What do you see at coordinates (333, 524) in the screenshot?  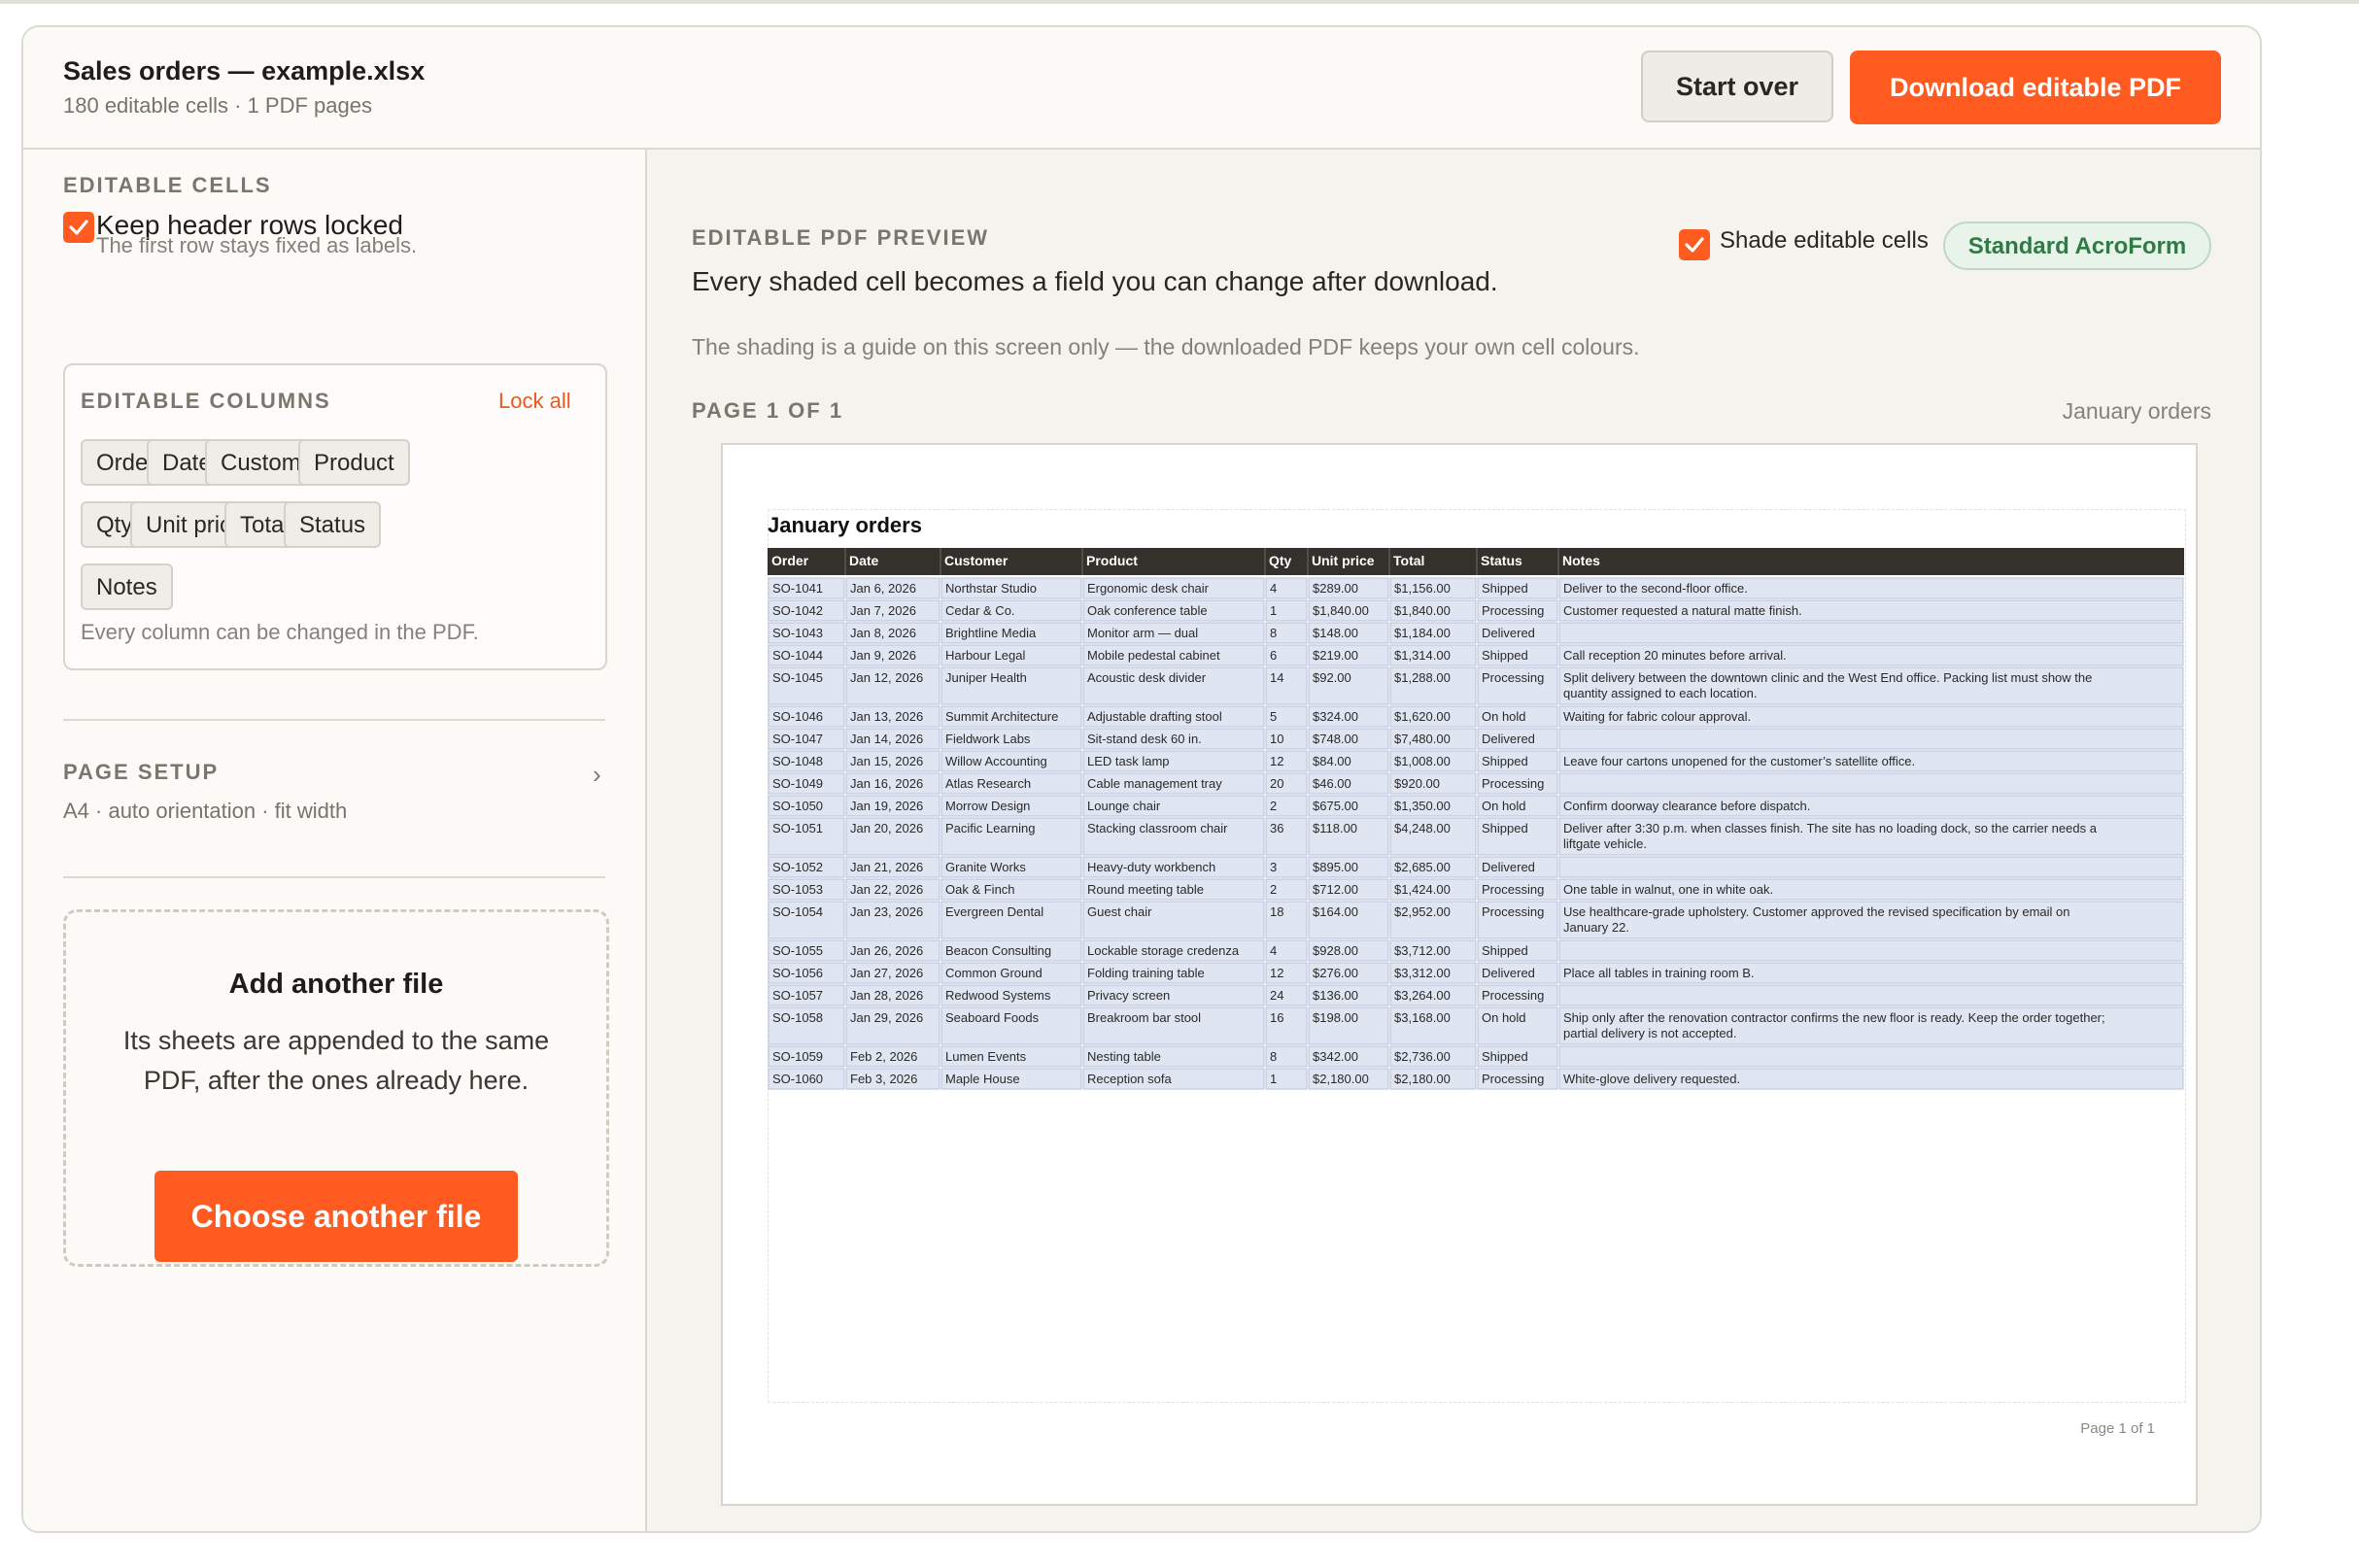 I see `column-chip-status: Status` at bounding box center [333, 524].